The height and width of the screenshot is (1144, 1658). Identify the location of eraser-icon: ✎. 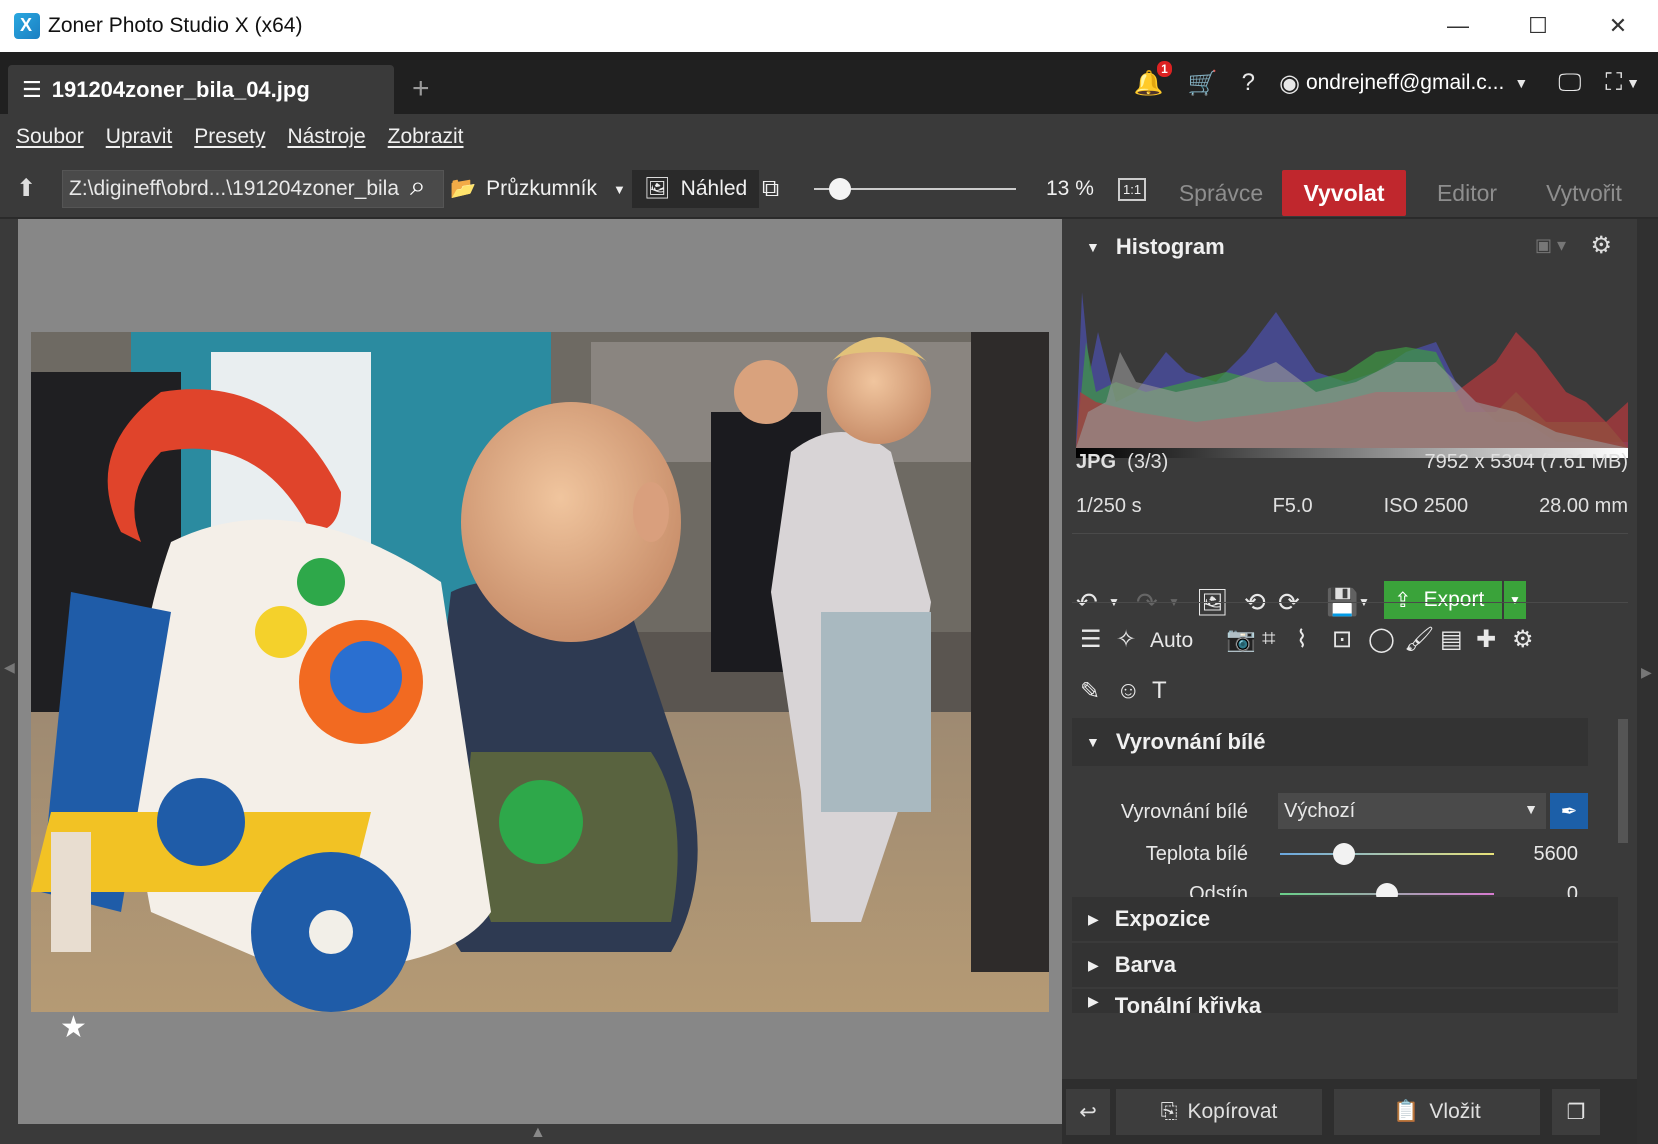
(1090, 691).